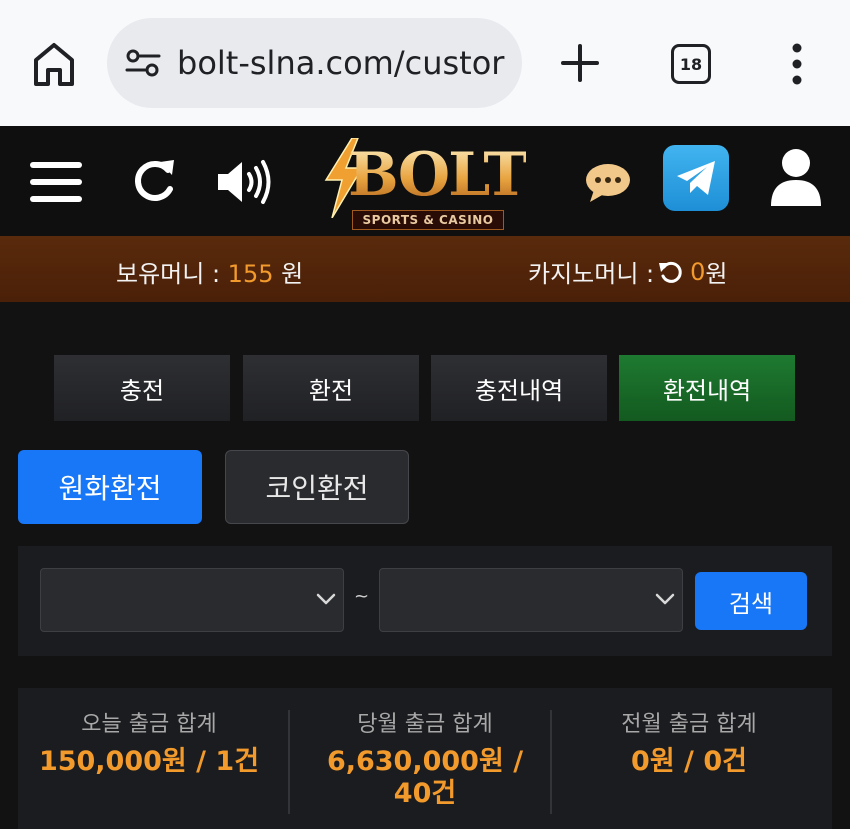  I want to click on end-date-select, so click(531, 600).